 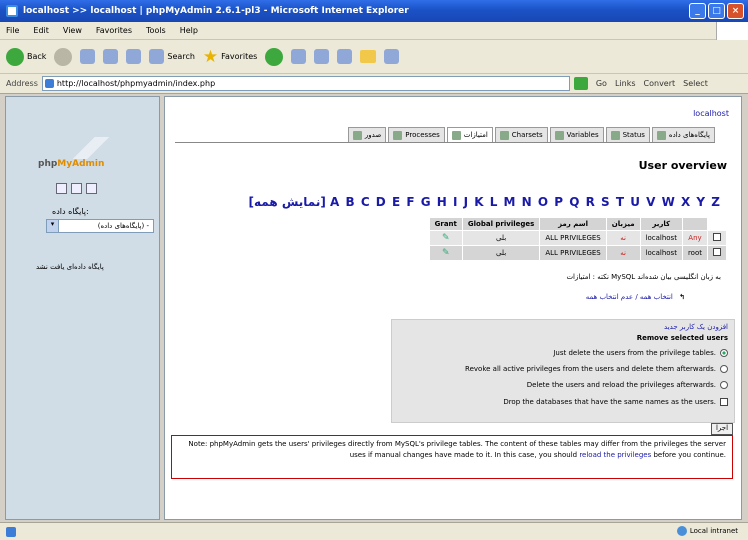 What do you see at coordinates (72, 30) in the screenshot?
I see `menu-view: View` at bounding box center [72, 30].